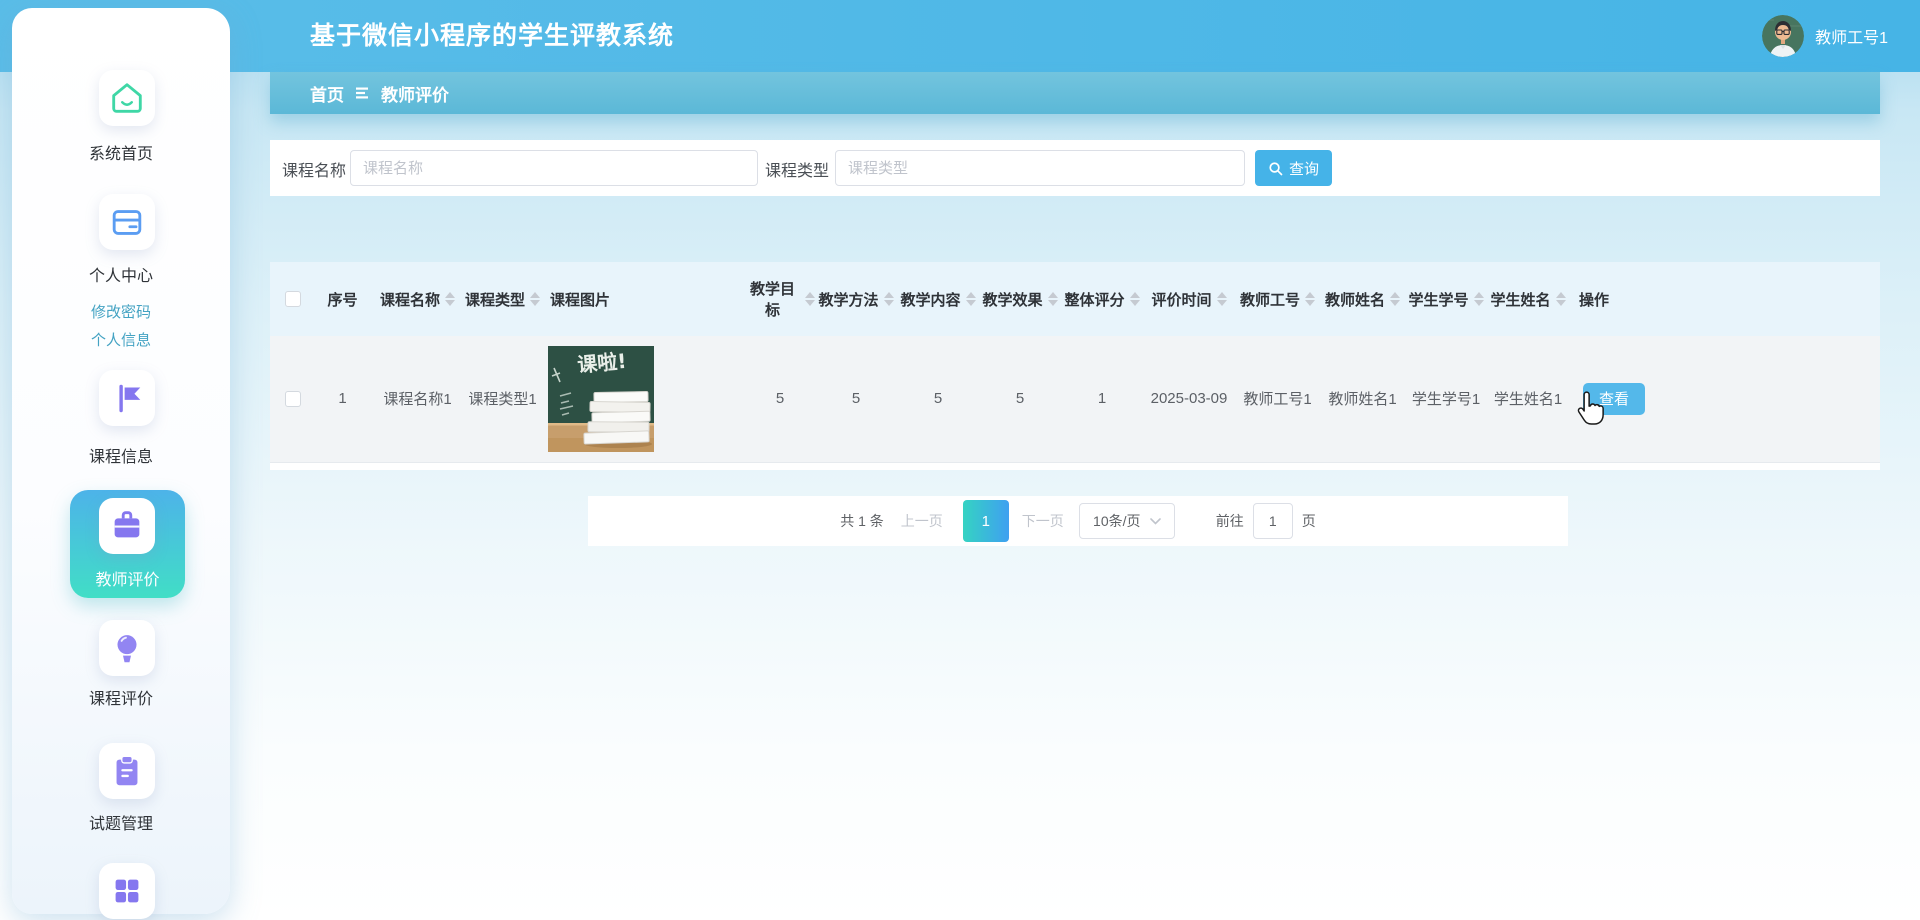 Image resolution: width=1920 pixels, height=920 pixels. I want to click on grid-icon, so click(127, 891).